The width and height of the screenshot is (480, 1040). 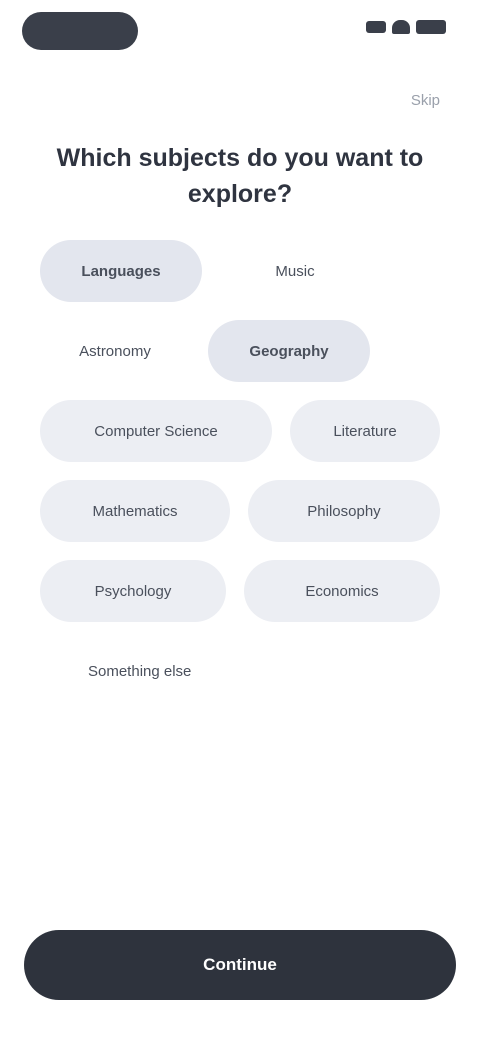 I want to click on option-philosophy: Philosophy, so click(x=344, y=511).